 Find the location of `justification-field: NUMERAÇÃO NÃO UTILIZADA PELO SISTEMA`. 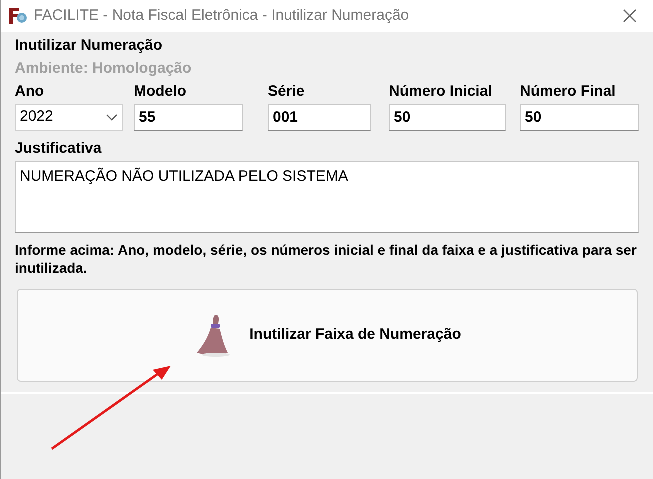

justification-field: NUMERAÇÃO NÃO UTILIZADA PELO SISTEMA is located at coordinates (327, 197).